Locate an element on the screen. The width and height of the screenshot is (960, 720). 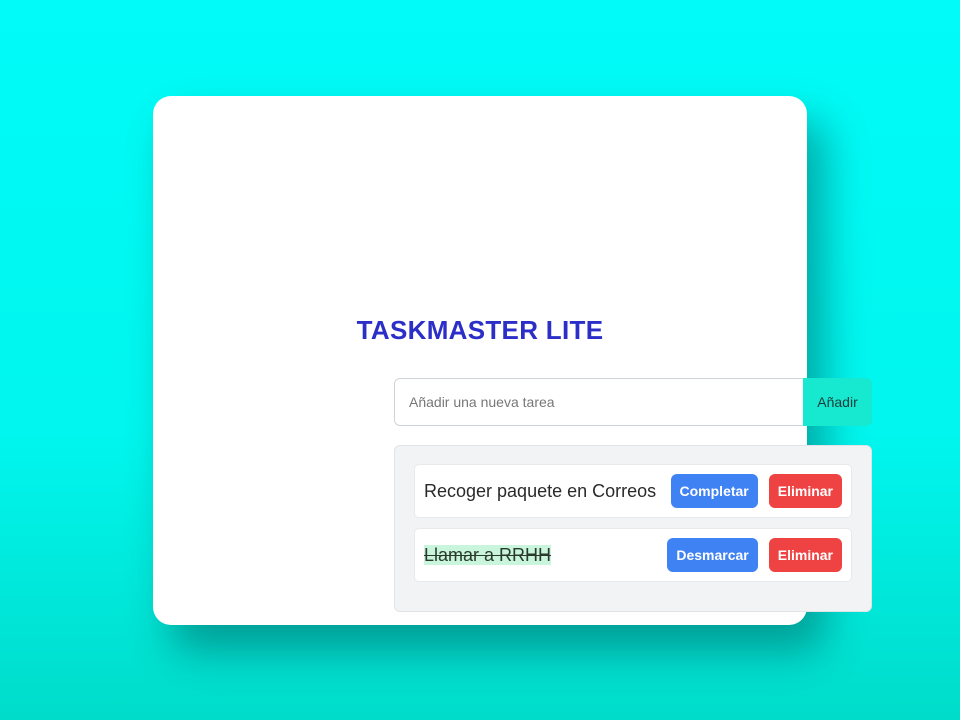
app-title: TASKMASTER LITE is located at coordinates (480, 330).